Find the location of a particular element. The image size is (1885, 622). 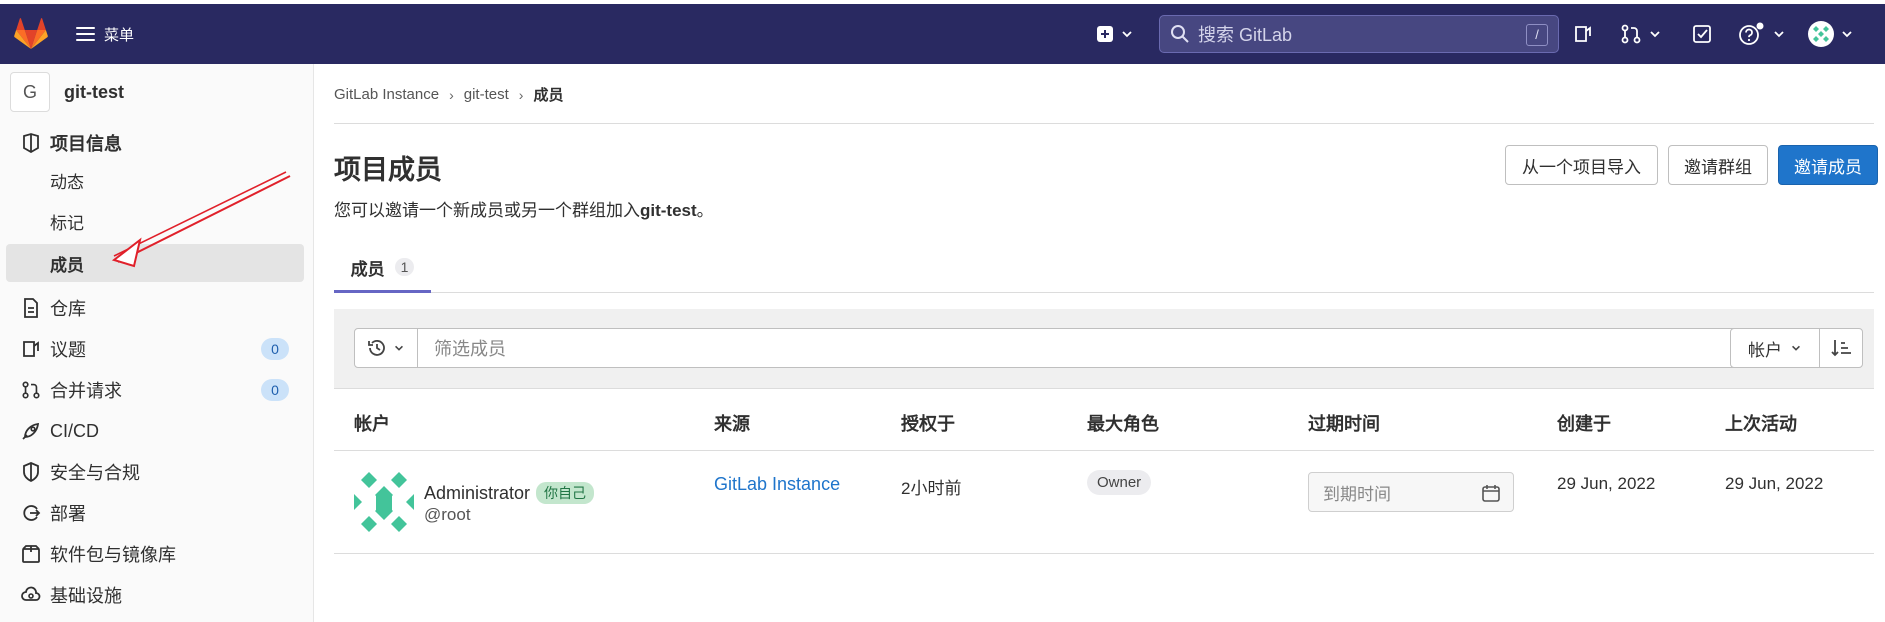

breadcrumb-item: git-test is located at coordinates (486, 94).